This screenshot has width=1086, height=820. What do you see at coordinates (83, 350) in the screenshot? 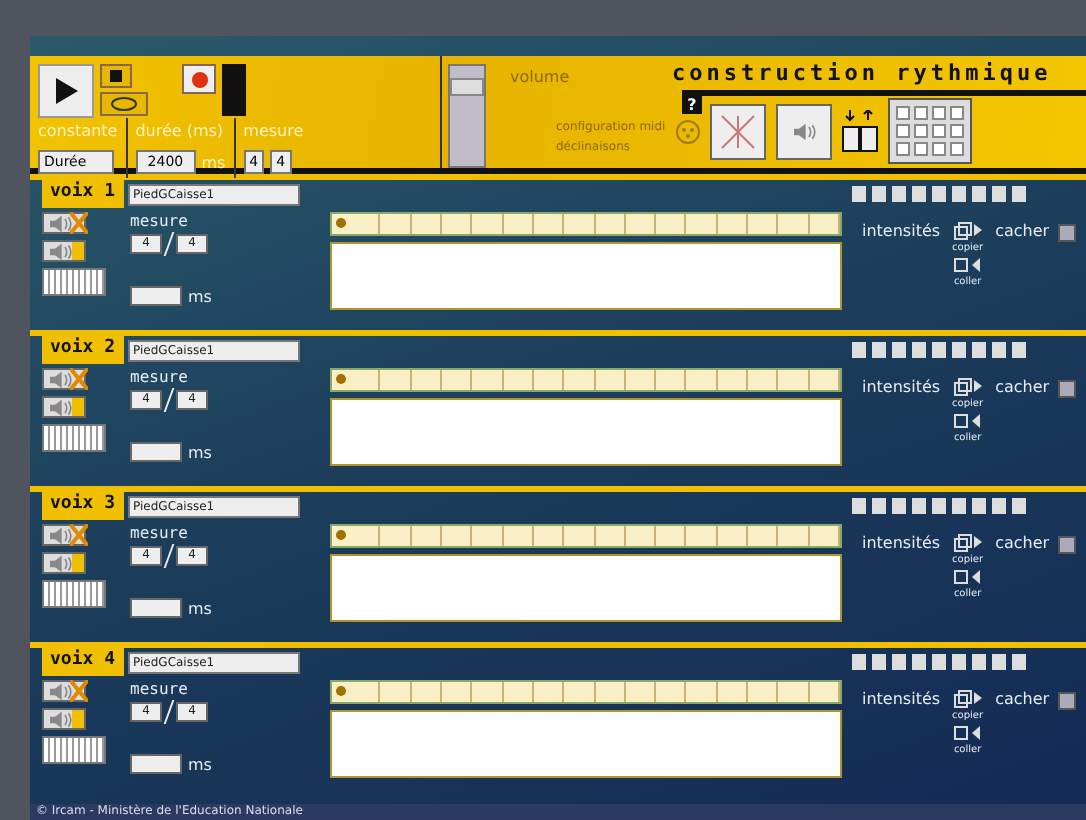
I see `voice-title: voix 2` at bounding box center [83, 350].